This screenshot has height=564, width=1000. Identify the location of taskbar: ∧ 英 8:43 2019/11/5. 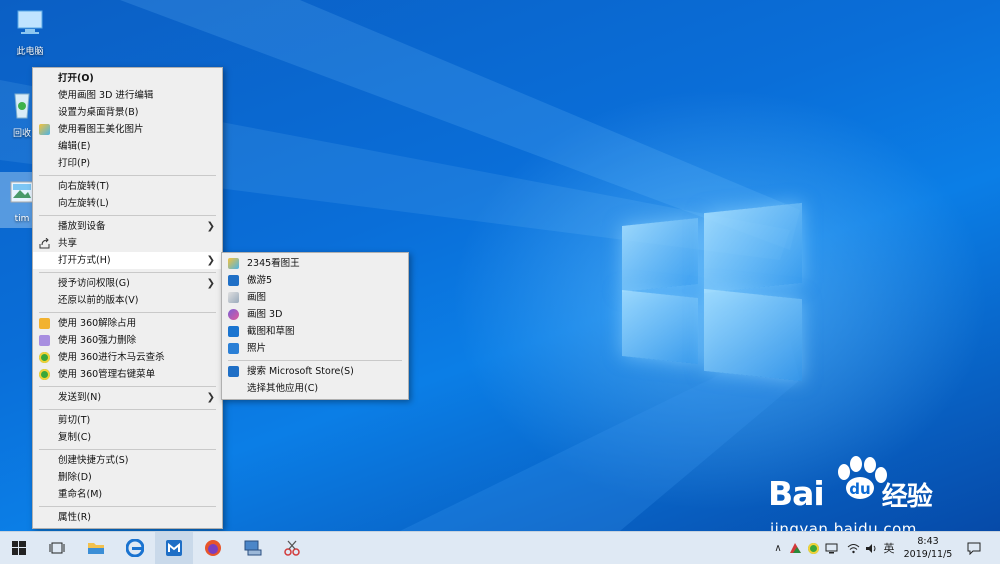
(500, 547).